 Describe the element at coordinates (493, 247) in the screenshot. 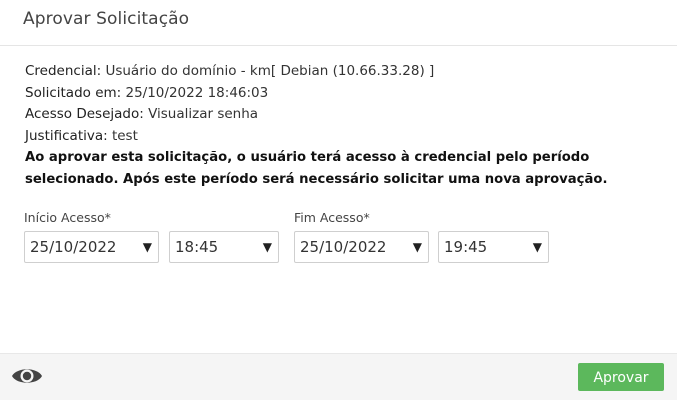

I see `fim-time-select: 19:45 ▼` at that location.